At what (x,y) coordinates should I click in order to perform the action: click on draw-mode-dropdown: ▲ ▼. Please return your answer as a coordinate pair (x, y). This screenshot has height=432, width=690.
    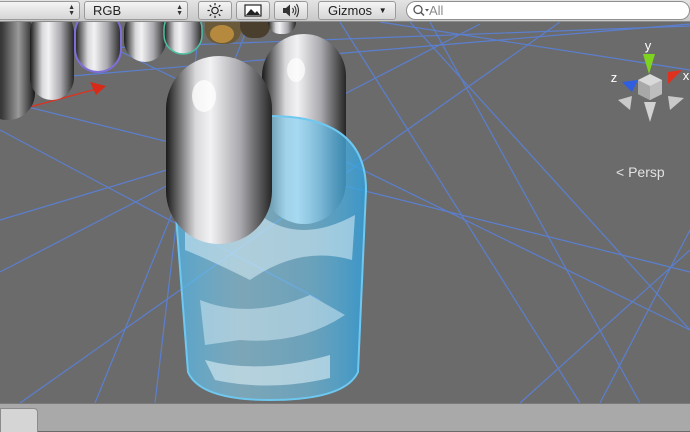
    Looking at the image, I should click on (40, 10).